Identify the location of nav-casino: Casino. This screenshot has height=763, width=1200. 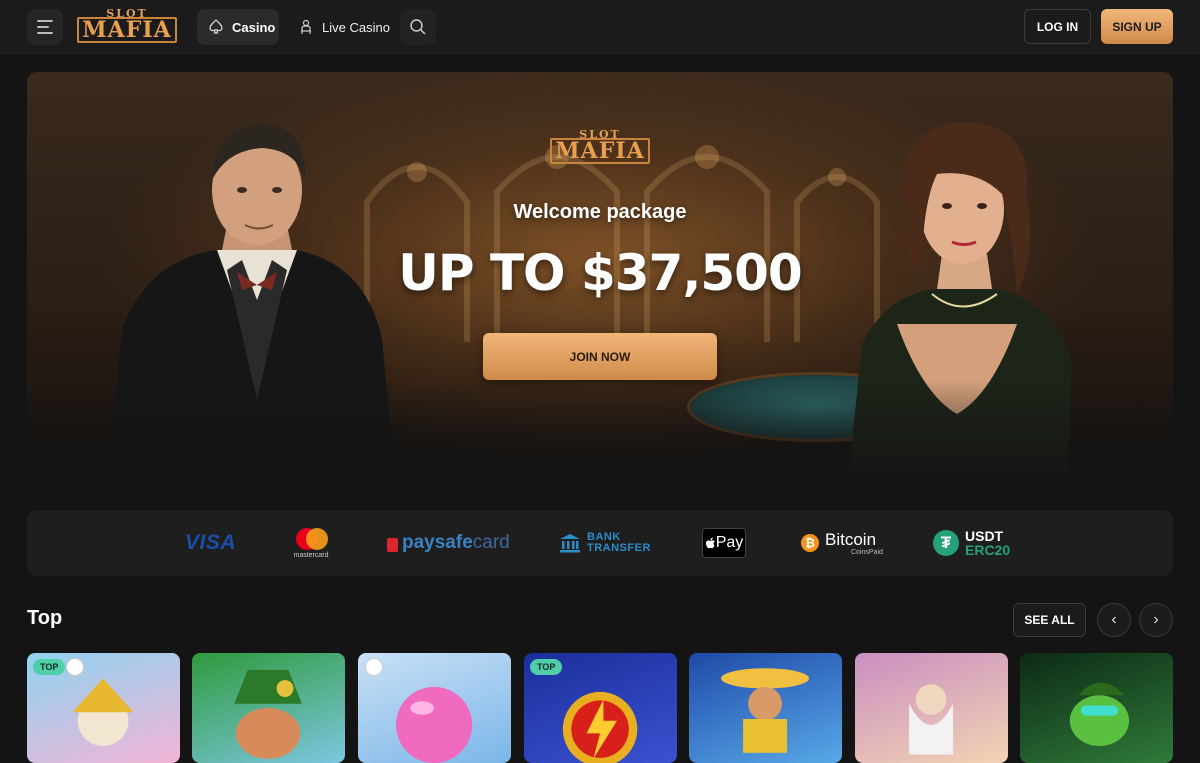
(238, 27).